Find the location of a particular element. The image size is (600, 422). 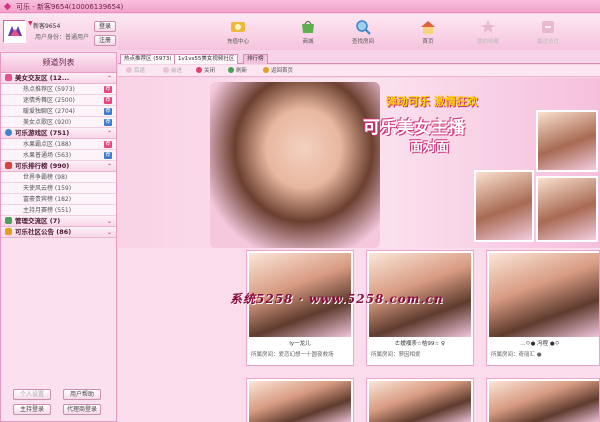

tab-rankings: 排行榜 is located at coordinates (255, 59).